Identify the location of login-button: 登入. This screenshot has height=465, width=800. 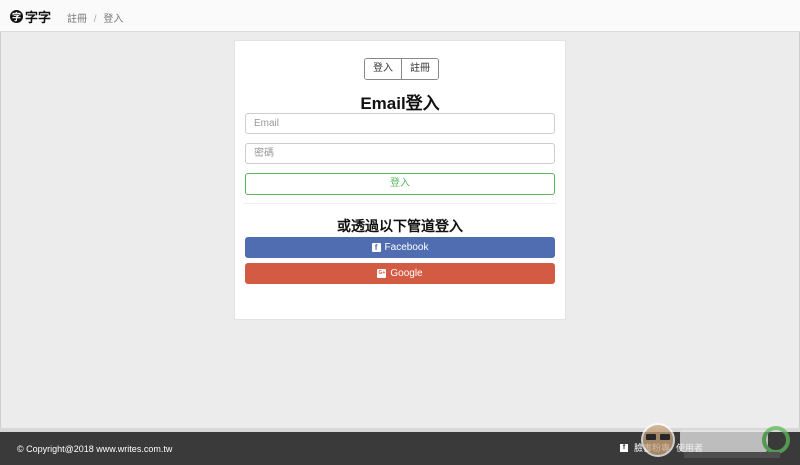
(400, 184).